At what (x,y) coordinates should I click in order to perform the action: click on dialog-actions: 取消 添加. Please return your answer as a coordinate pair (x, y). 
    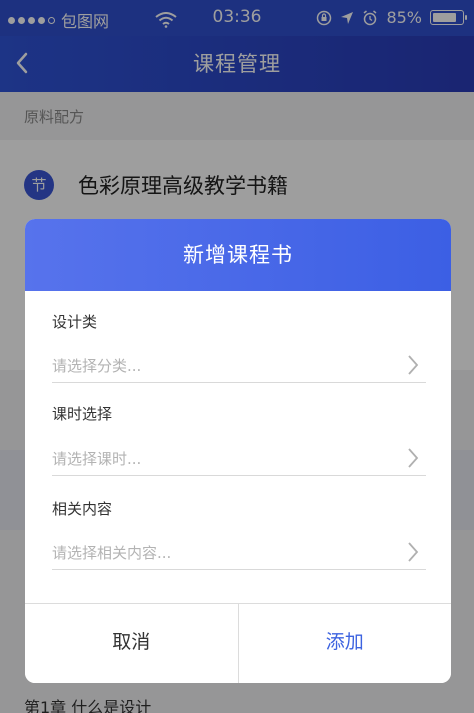
    Looking at the image, I should click on (238, 643).